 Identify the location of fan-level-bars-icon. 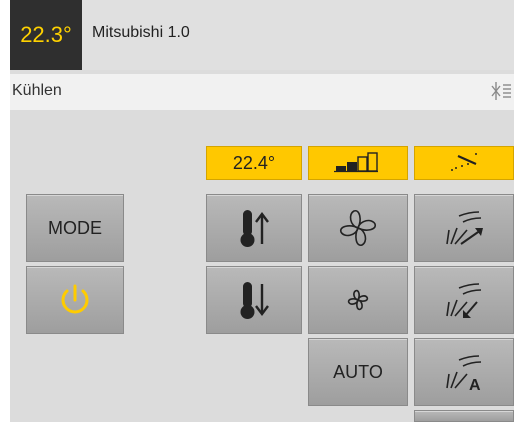
(356, 162).